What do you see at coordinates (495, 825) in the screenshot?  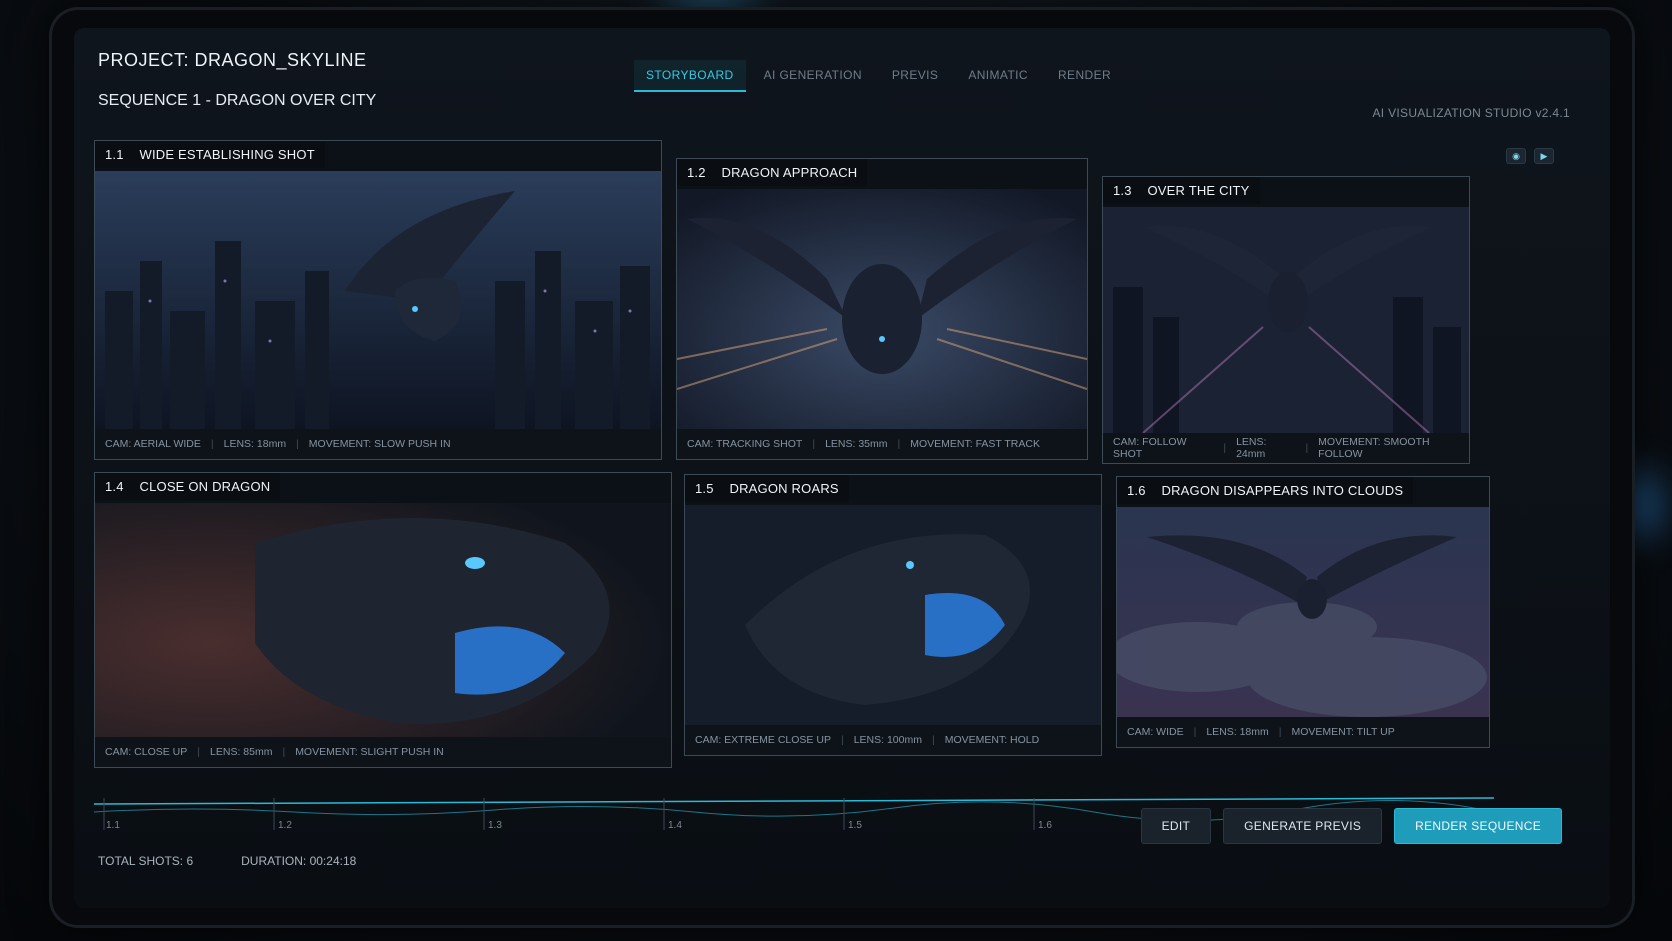 I see `timeline-tick: 1.3` at bounding box center [495, 825].